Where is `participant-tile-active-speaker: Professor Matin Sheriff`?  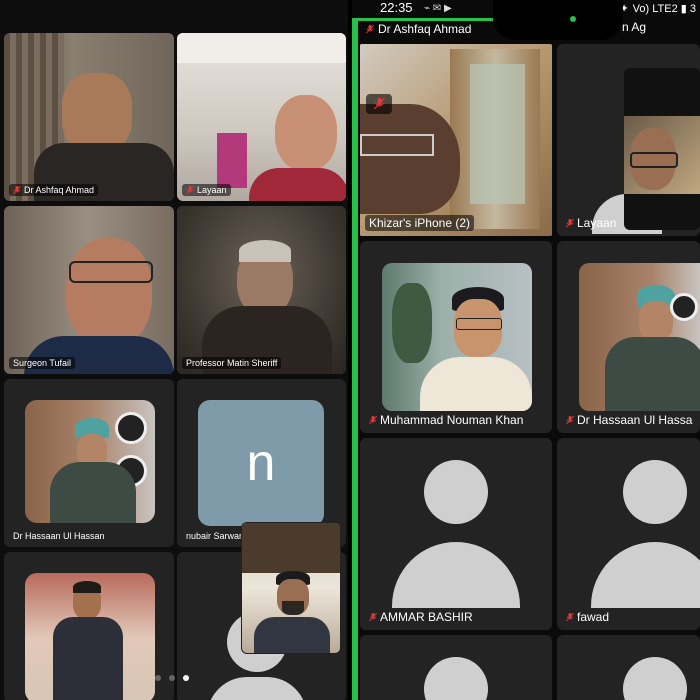
participant-tile-active-speaker: Professor Matin Sheriff is located at coordinates (261, 290).